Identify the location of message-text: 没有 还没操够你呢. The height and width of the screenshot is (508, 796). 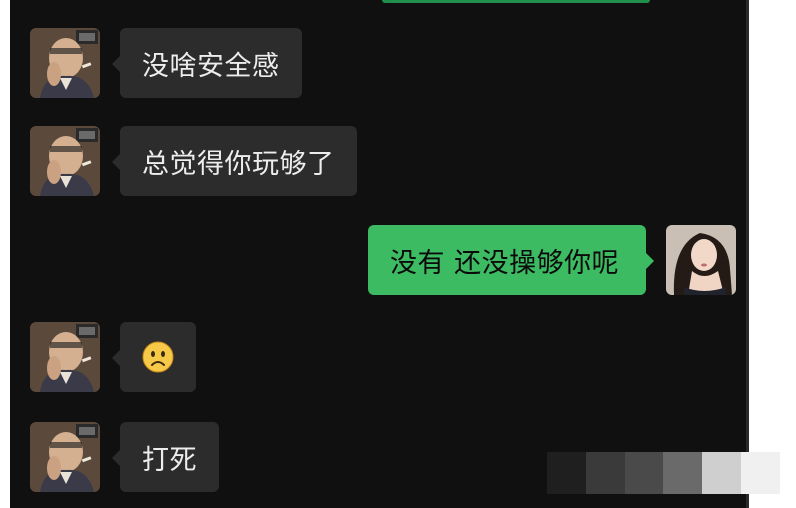
(505, 263).